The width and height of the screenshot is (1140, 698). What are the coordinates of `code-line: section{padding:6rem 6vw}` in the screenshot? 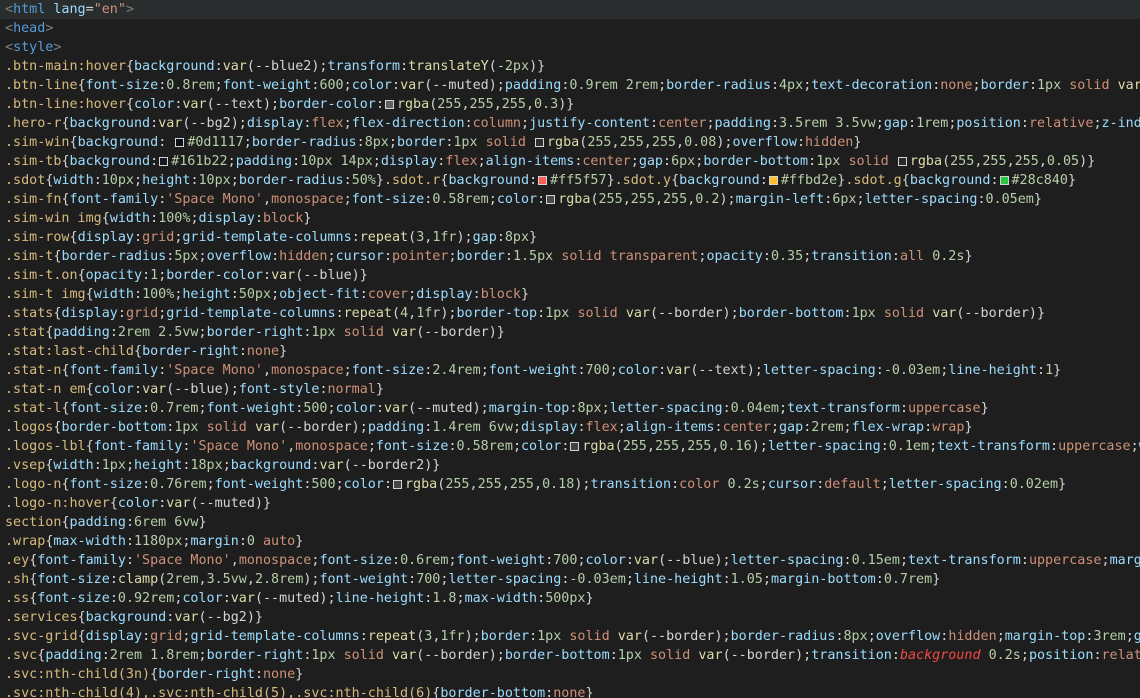 It's located at (570, 522).